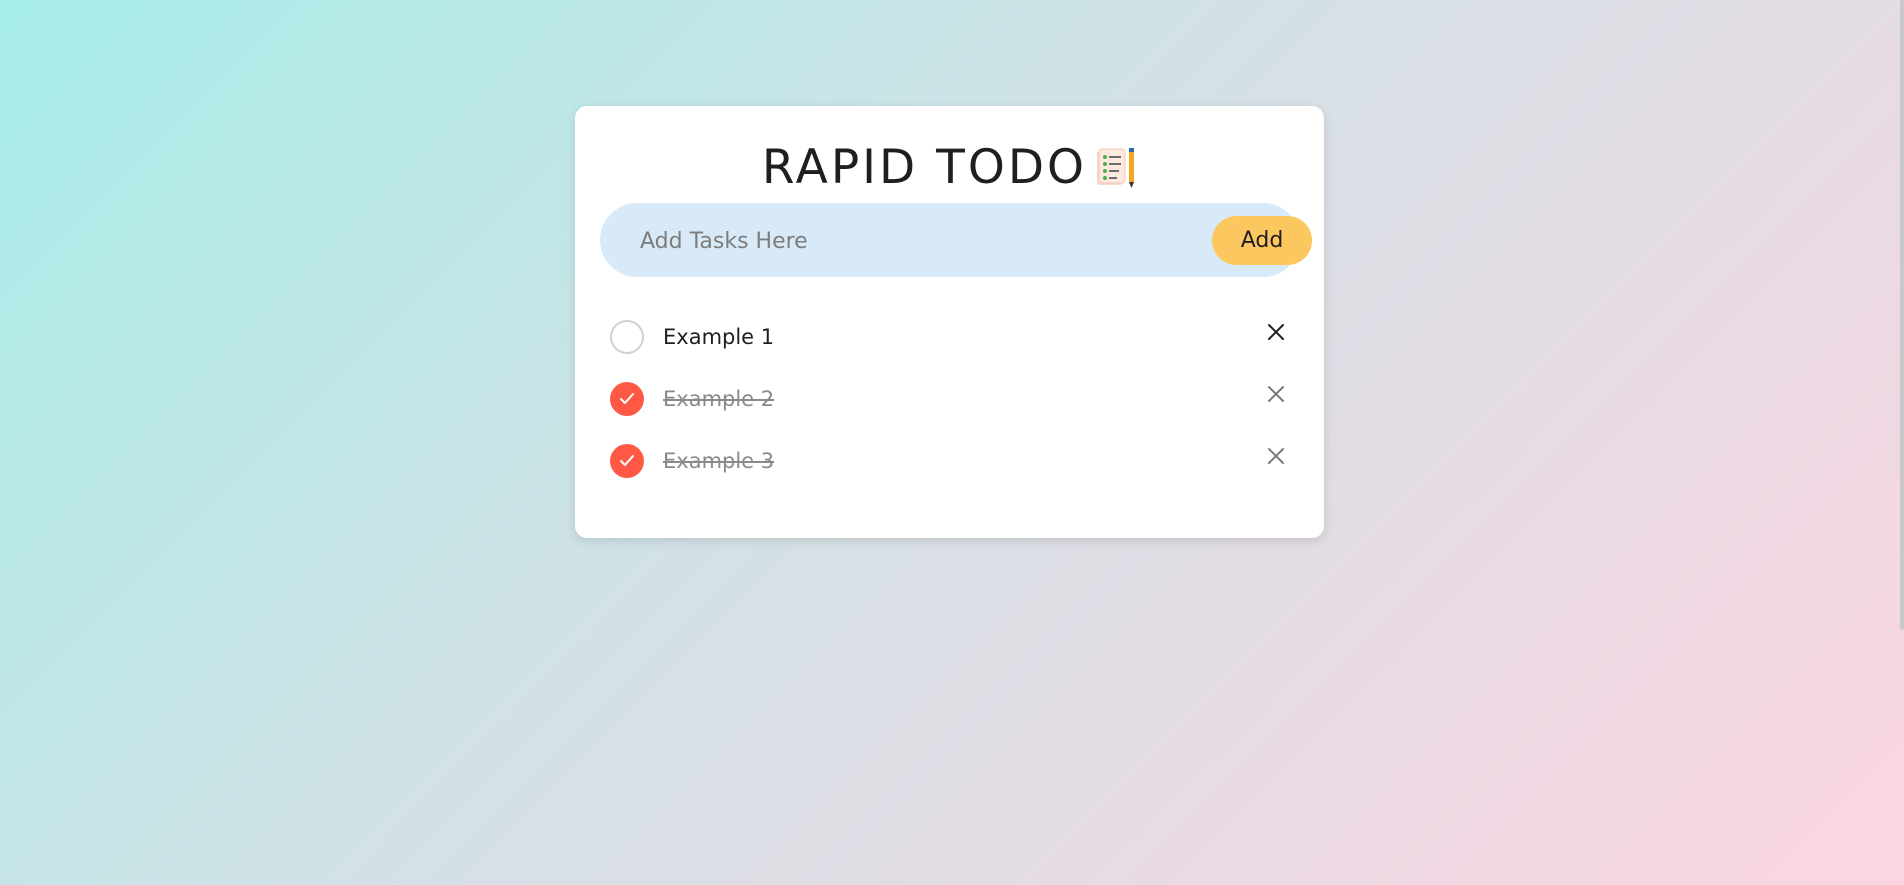 This screenshot has height=885, width=1904. I want to click on task-item: Example 2, so click(949, 399).